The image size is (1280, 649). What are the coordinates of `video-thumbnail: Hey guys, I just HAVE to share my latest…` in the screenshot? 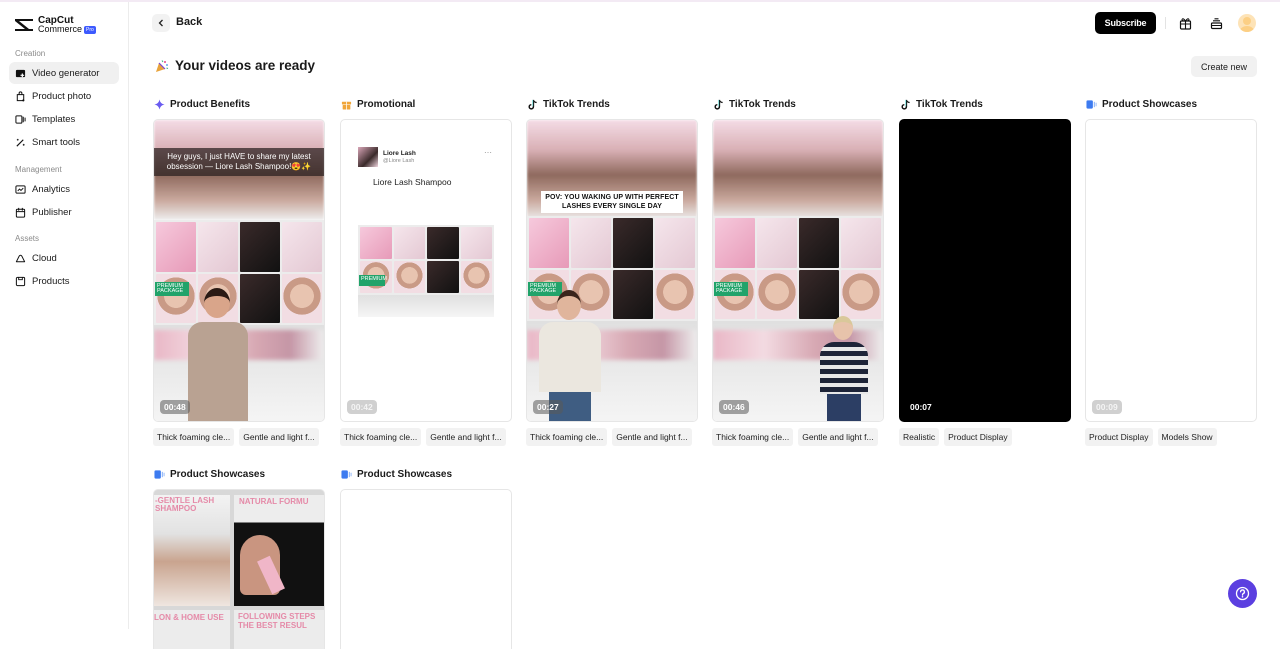 It's located at (239, 270).